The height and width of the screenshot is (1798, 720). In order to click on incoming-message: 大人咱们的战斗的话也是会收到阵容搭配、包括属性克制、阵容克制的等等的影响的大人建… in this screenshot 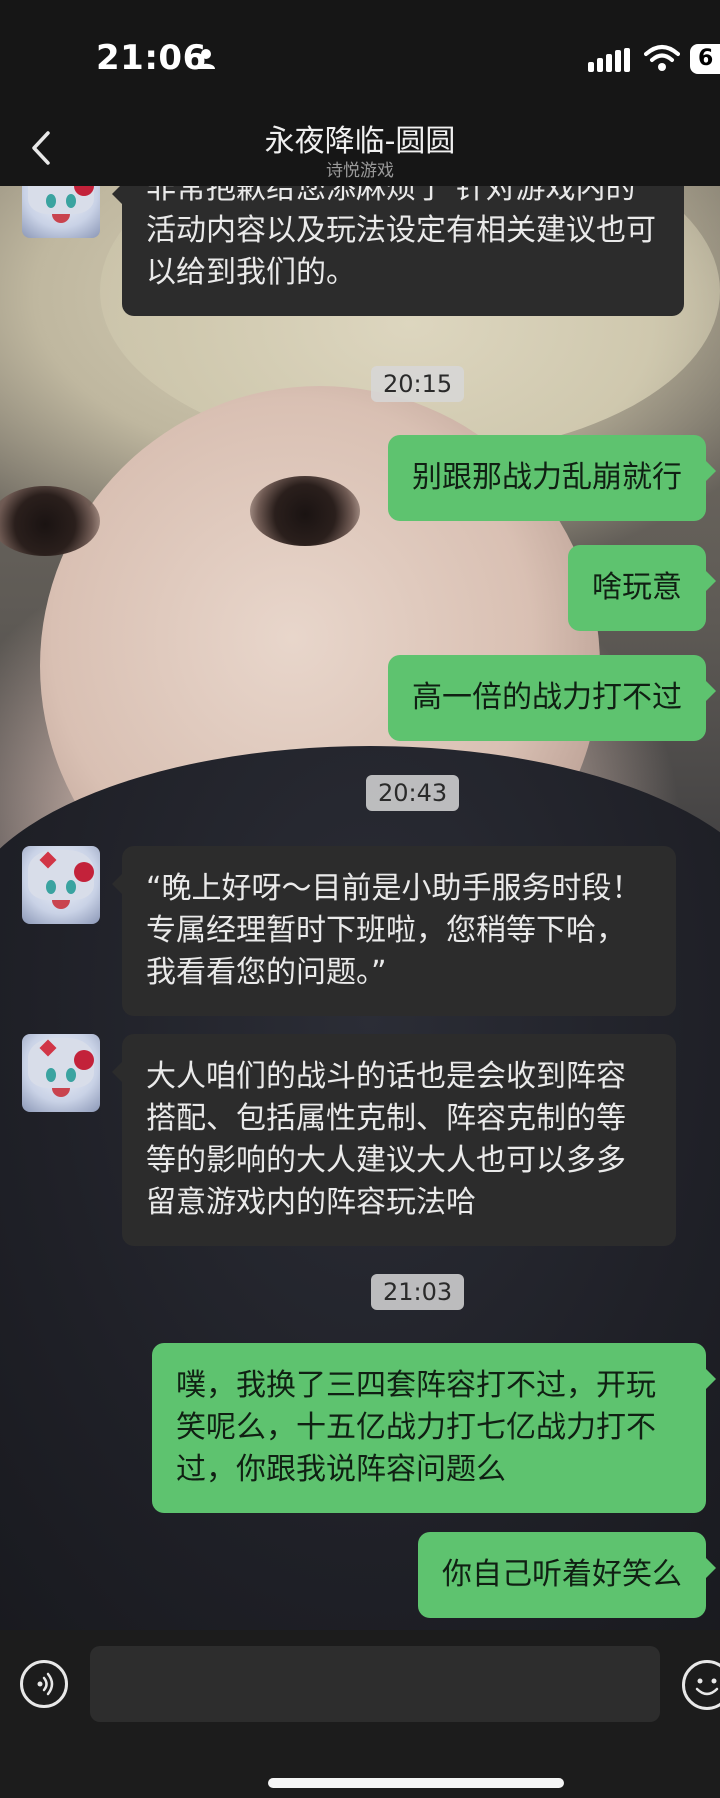, I will do `click(394, 1140)`.